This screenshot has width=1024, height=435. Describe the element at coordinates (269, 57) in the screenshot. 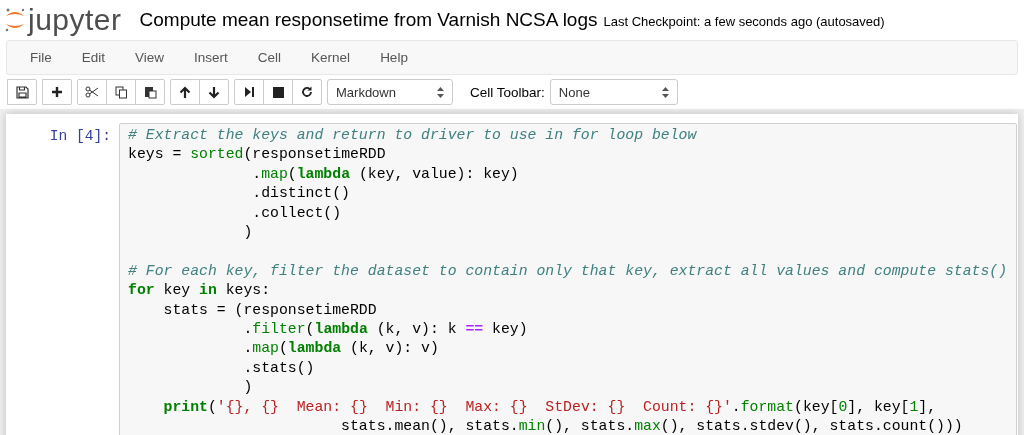

I see `menu-item: Cell` at that location.